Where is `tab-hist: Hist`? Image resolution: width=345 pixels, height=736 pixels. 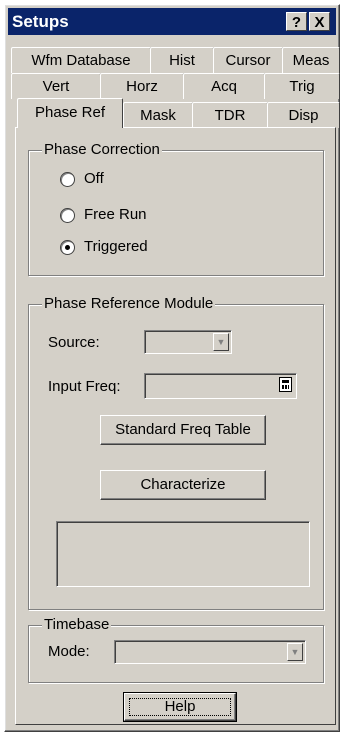
tab-hist: Hist is located at coordinates (182, 60).